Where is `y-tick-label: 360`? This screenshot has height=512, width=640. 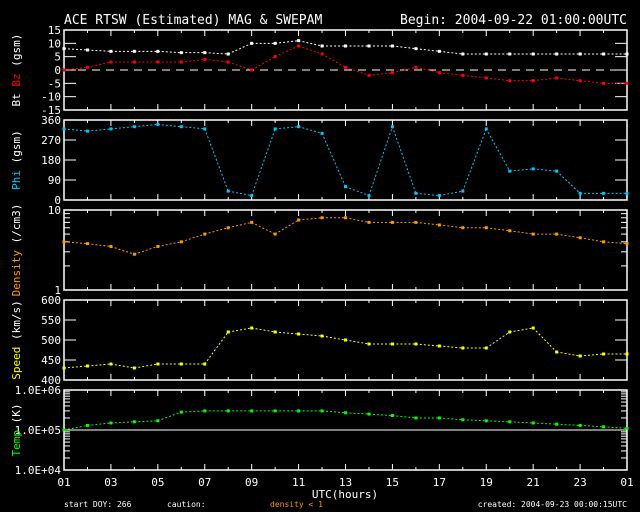
y-tick-label: 360 is located at coordinates (51, 120).